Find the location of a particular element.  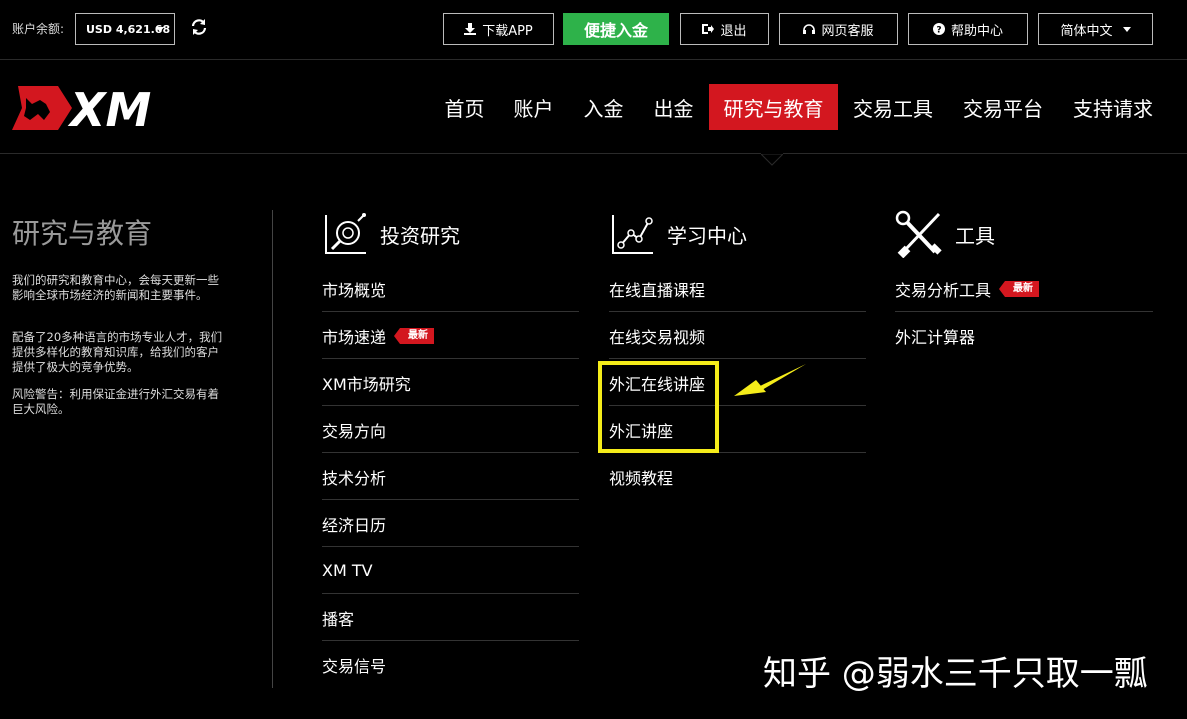

link-podcasts: 播客 is located at coordinates (450, 618).